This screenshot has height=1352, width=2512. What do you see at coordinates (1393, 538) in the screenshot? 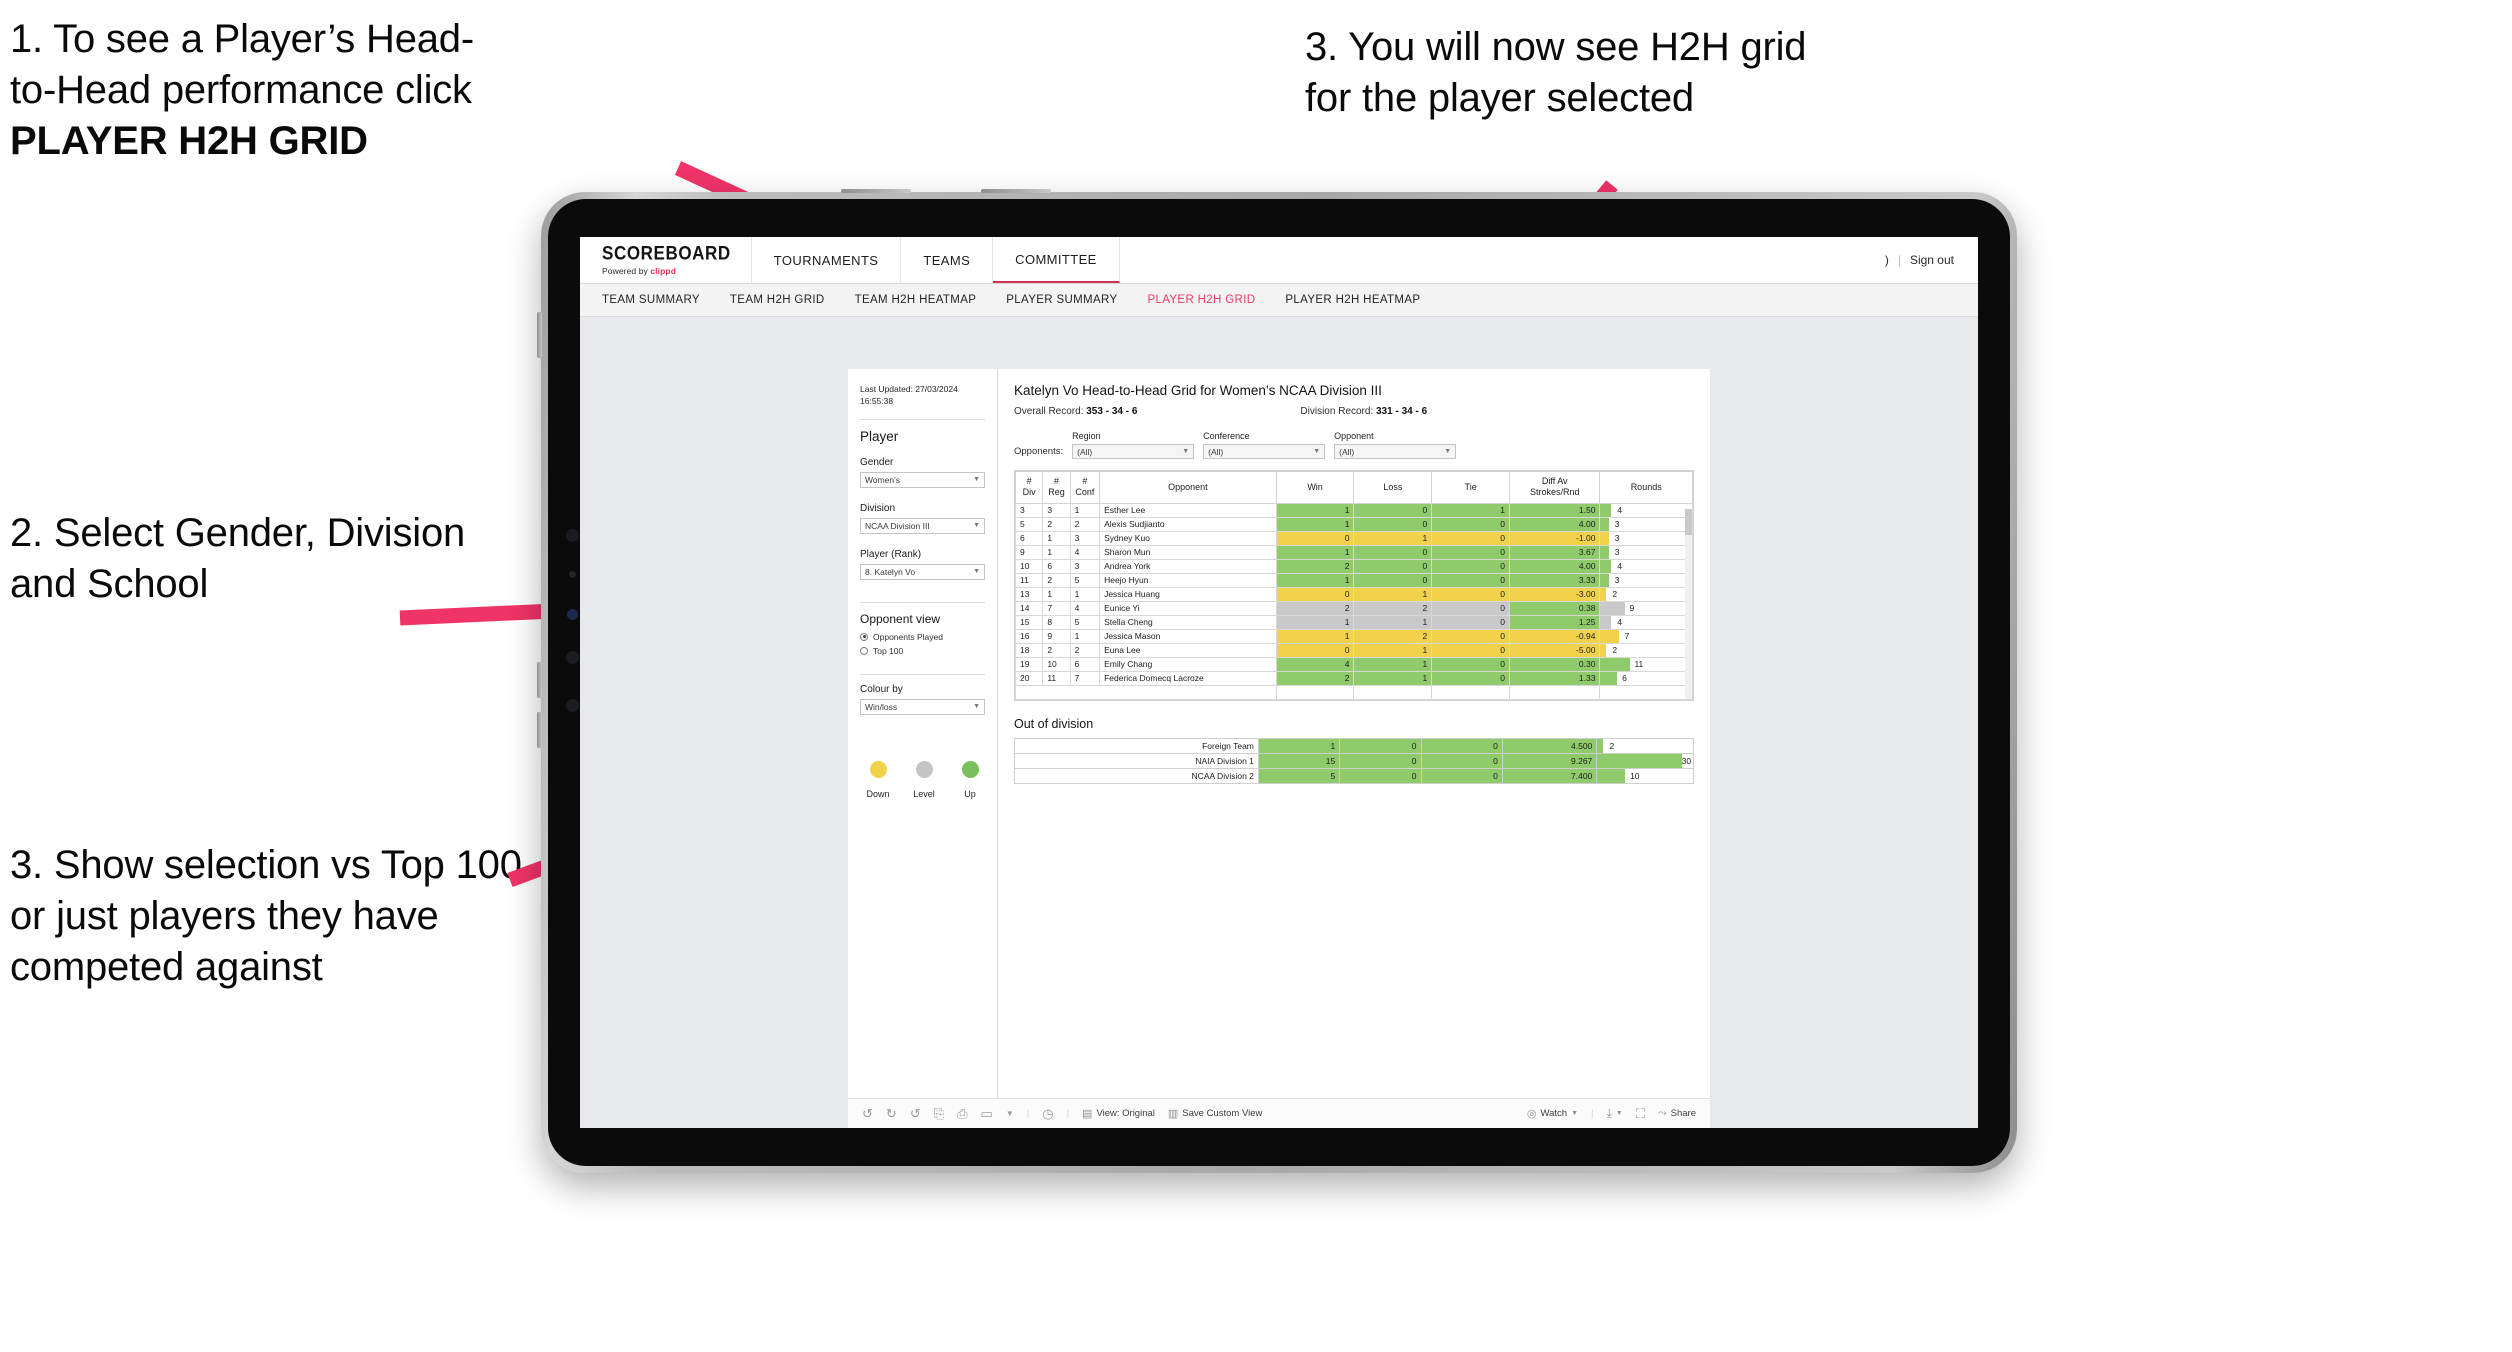
I see `cell-loss: 1` at bounding box center [1393, 538].